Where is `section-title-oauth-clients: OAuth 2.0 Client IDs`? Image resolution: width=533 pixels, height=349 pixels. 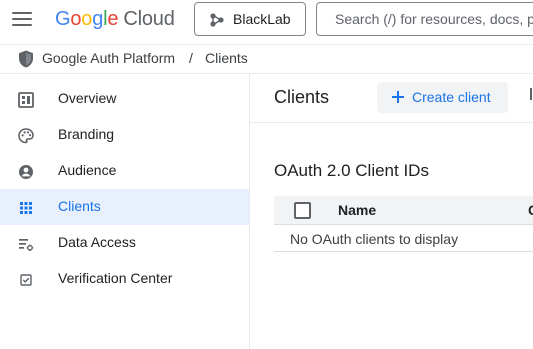
section-title-oauth-clients: OAuth 2.0 Client IDs is located at coordinates (351, 170).